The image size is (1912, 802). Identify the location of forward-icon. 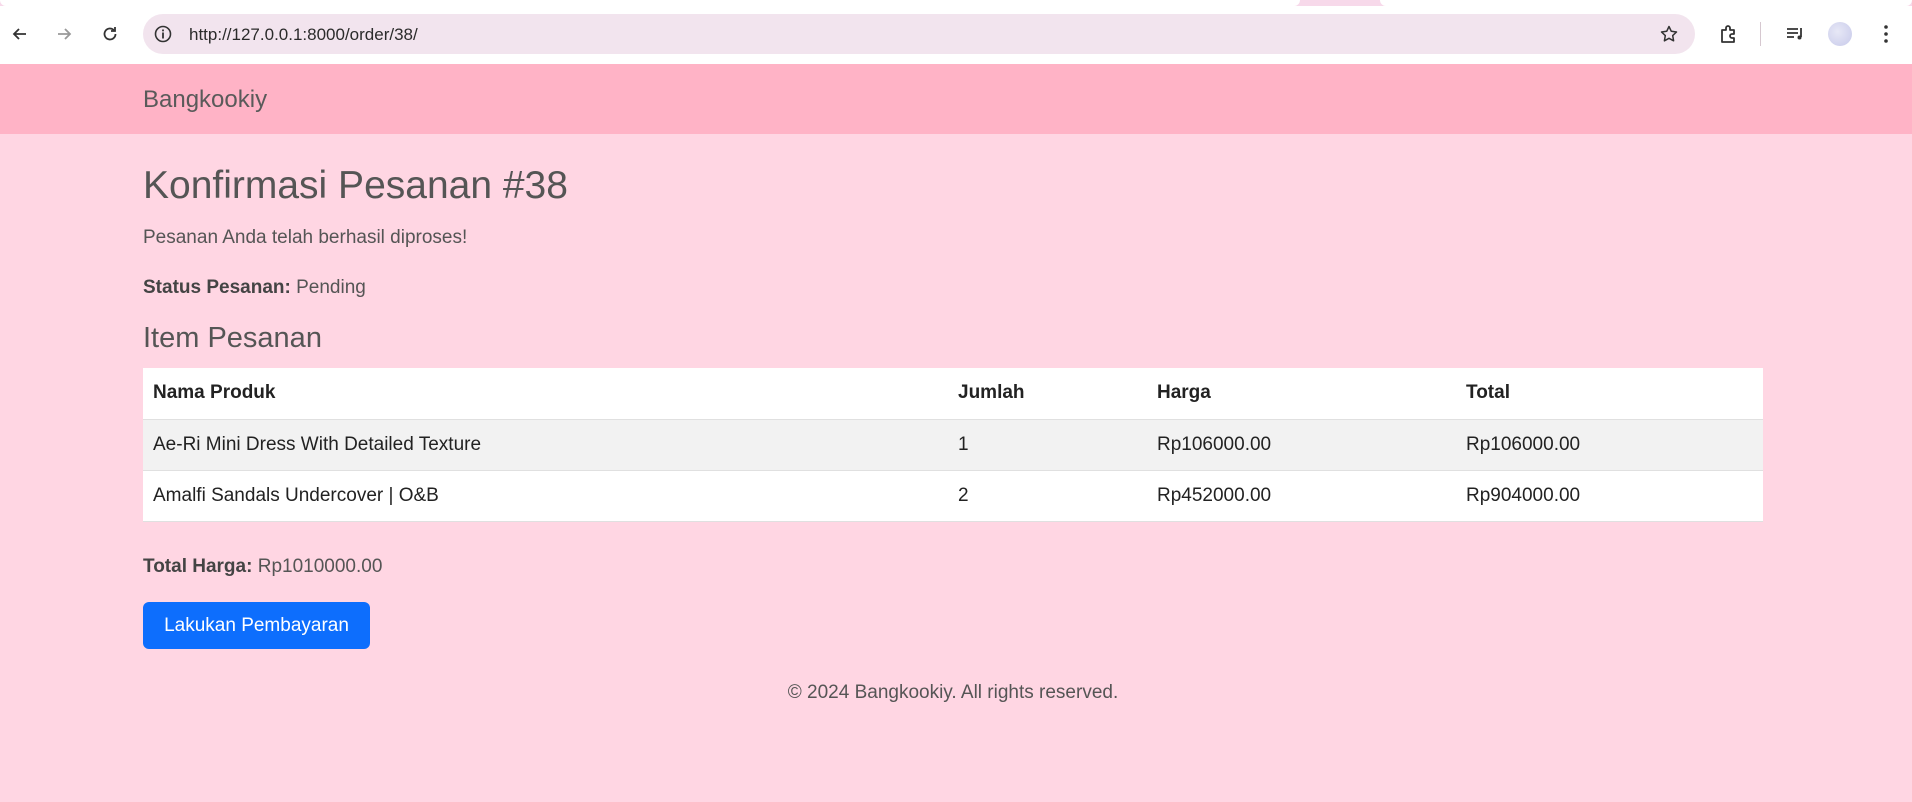
(65, 34).